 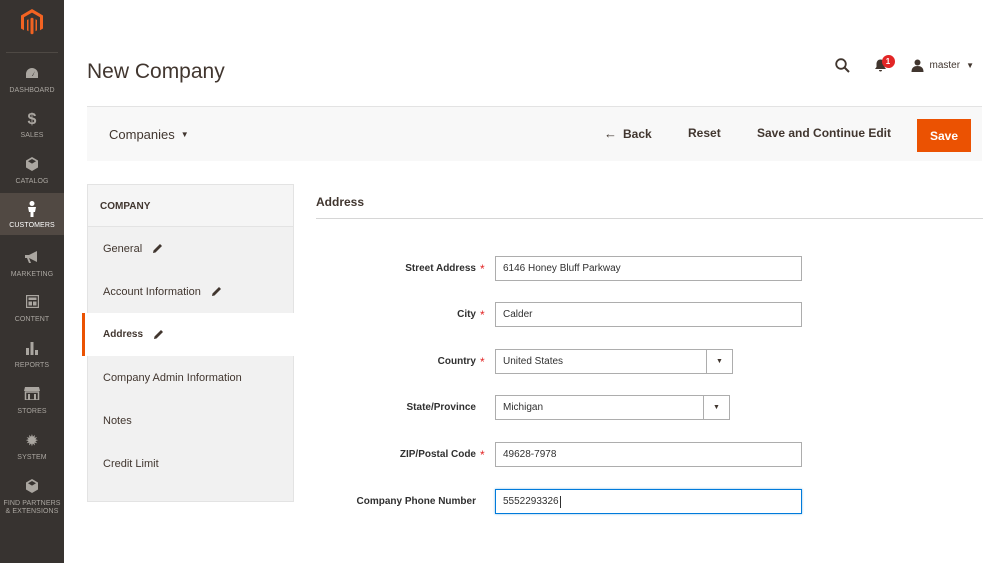 What do you see at coordinates (32, 503) in the screenshot?
I see `nav-label-line1: FIND PARTNERS` at bounding box center [32, 503].